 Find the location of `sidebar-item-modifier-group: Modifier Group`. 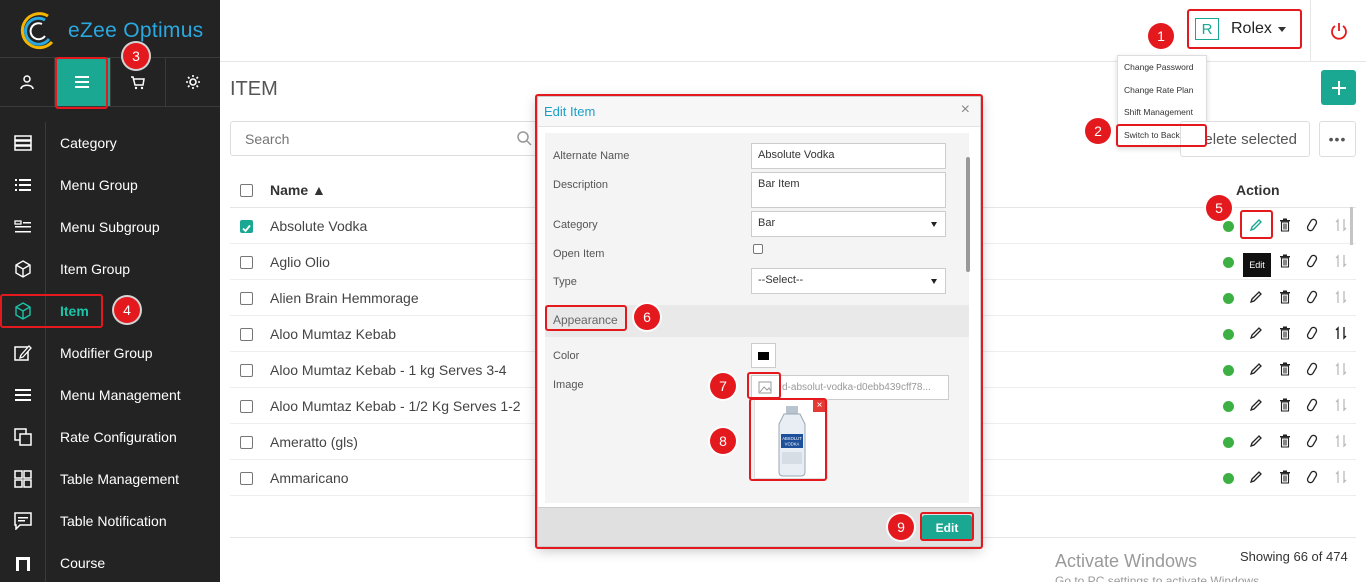

sidebar-item-modifier-group: Modifier Group is located at coordinates (110, 353).